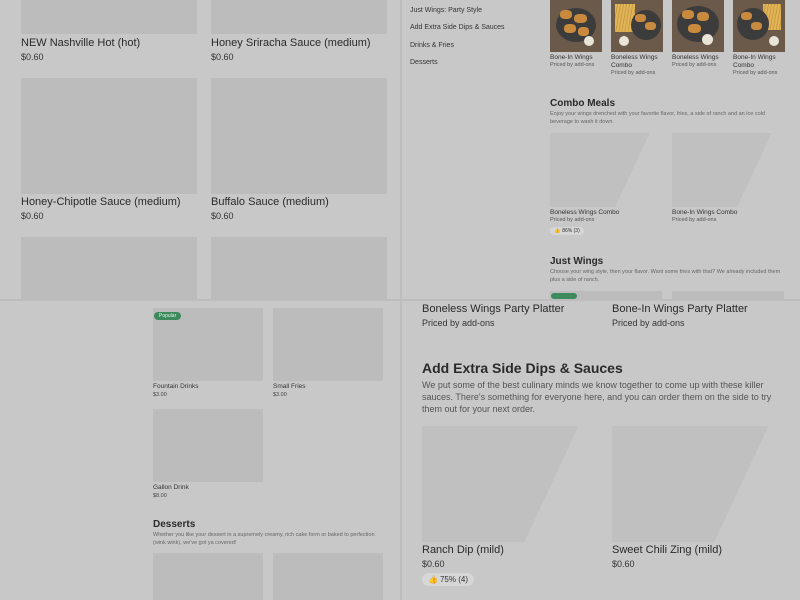  What do you see at coordinates (695, 57) in the screenshot?
I see `item-name: Boneless Wings` at bounding box center [695, 57].